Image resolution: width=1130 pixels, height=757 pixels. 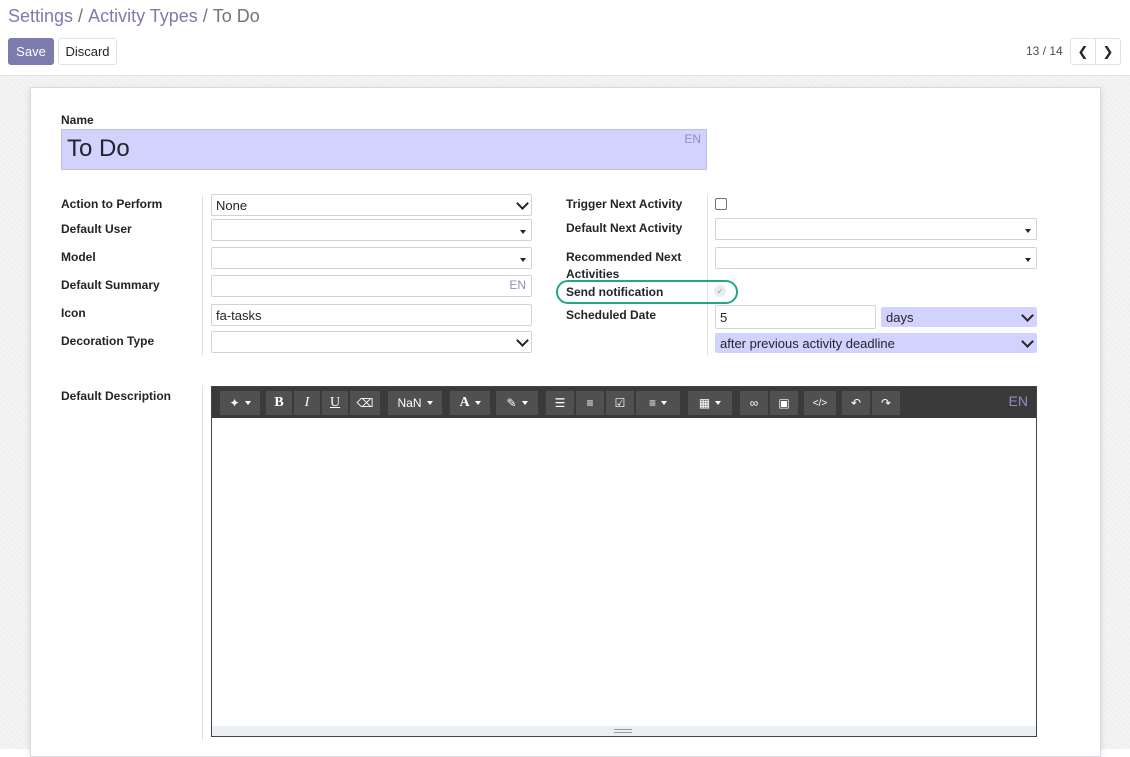 What do you see at coordinates (710, 403) in the screenshot?
I see `table-icon: ▦` at bounding box center [710, 403].